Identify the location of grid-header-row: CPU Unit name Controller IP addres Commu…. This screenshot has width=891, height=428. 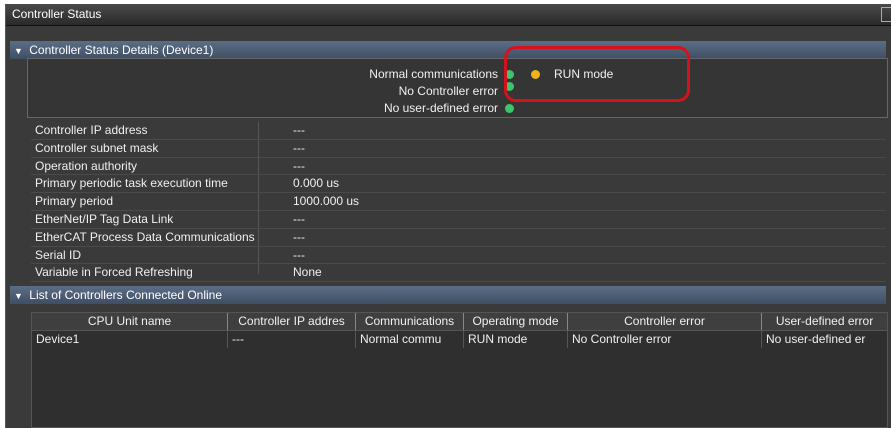
(459, 322).